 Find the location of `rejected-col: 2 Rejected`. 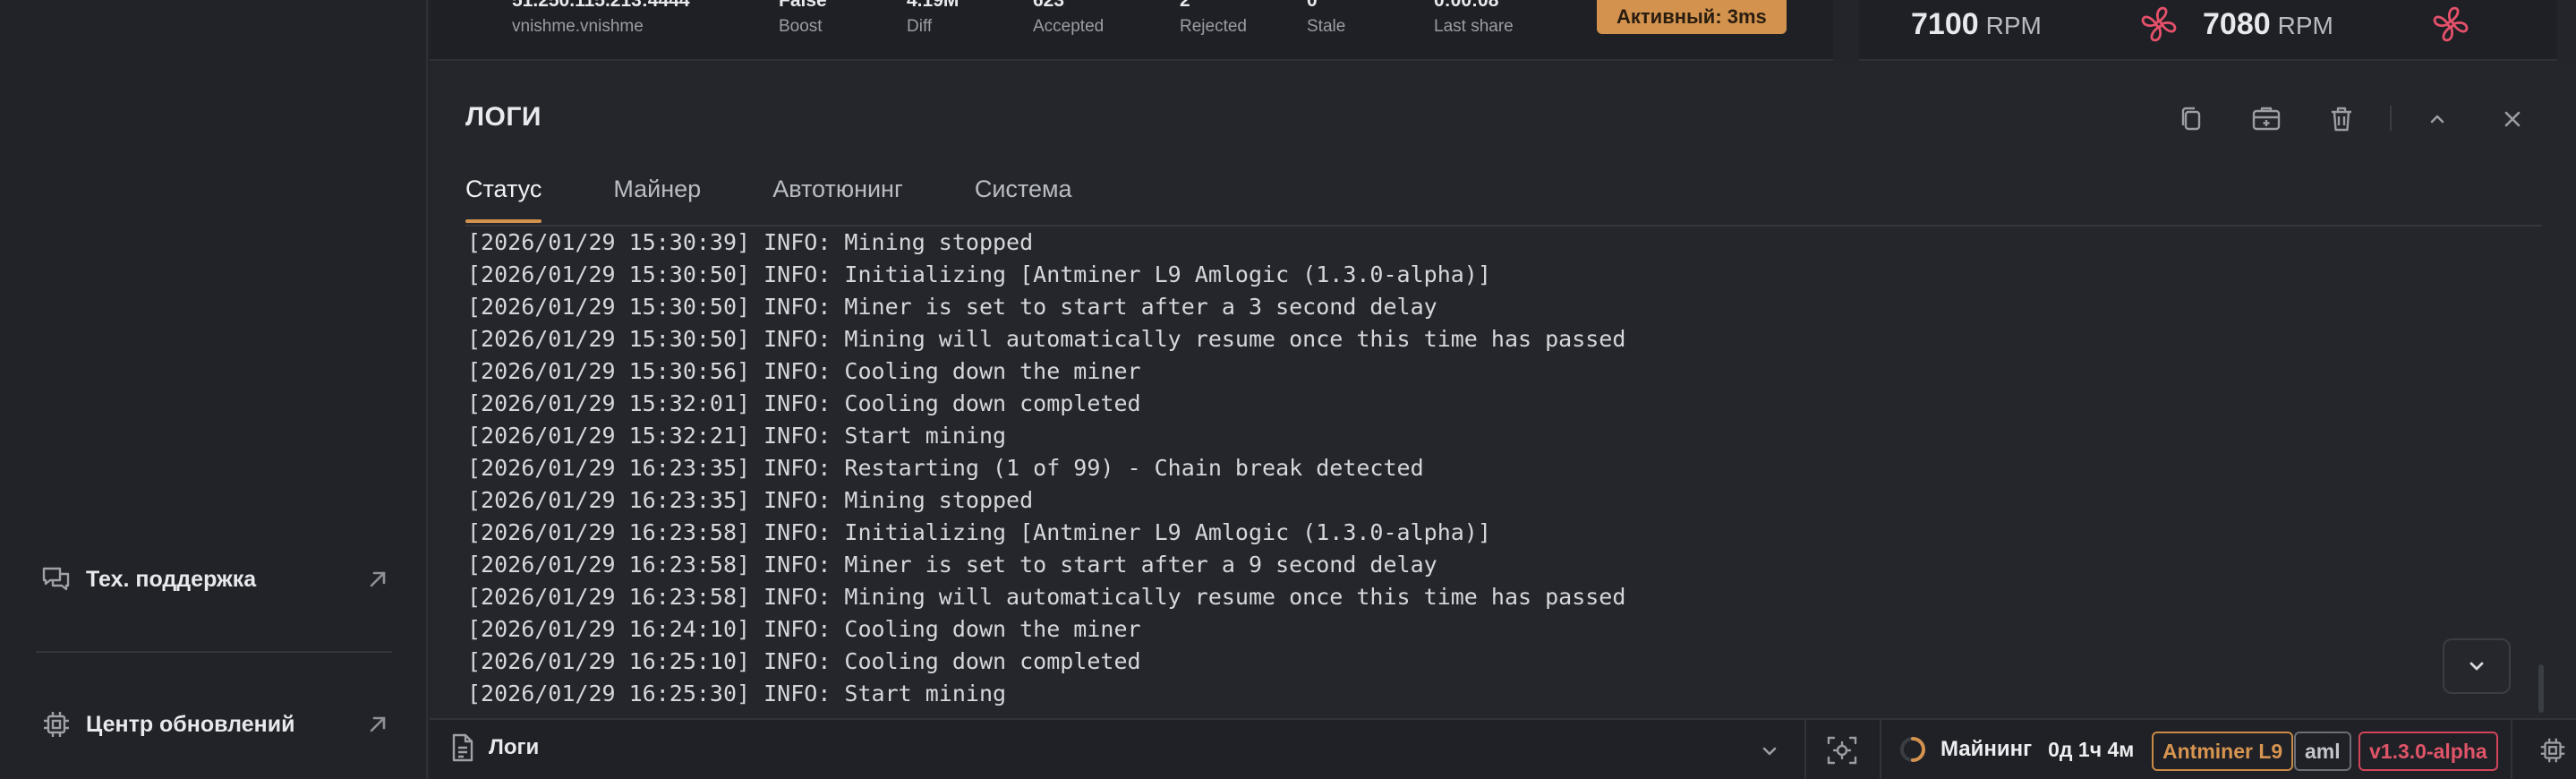

rejected-col: 2 Rejected is located at coordinates (1213, 18).